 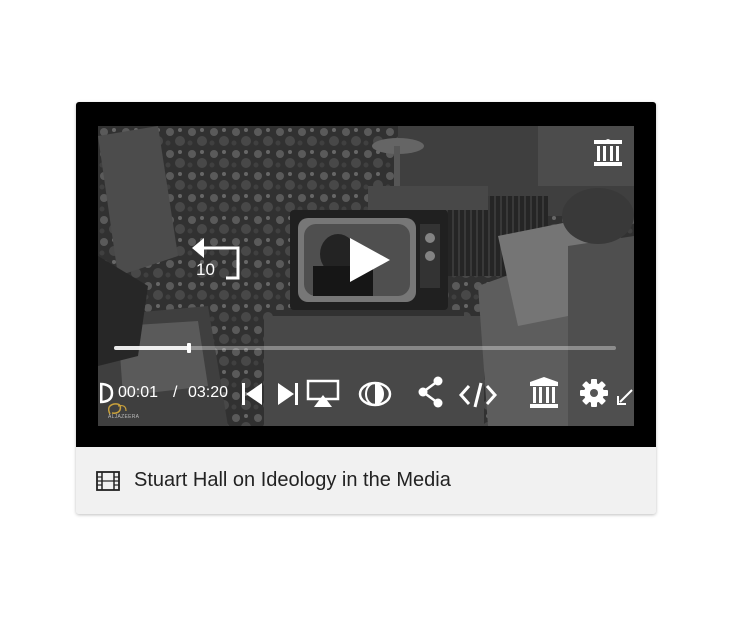 I want to click on embed-button, so click(x=478, y=397).